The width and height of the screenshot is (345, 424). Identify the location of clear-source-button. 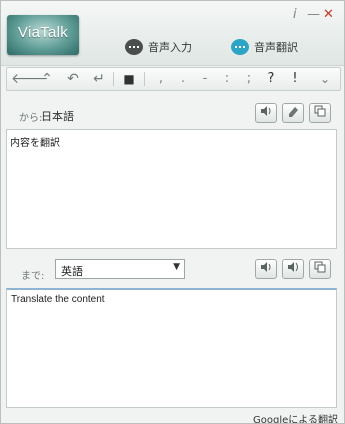
(293, 113).